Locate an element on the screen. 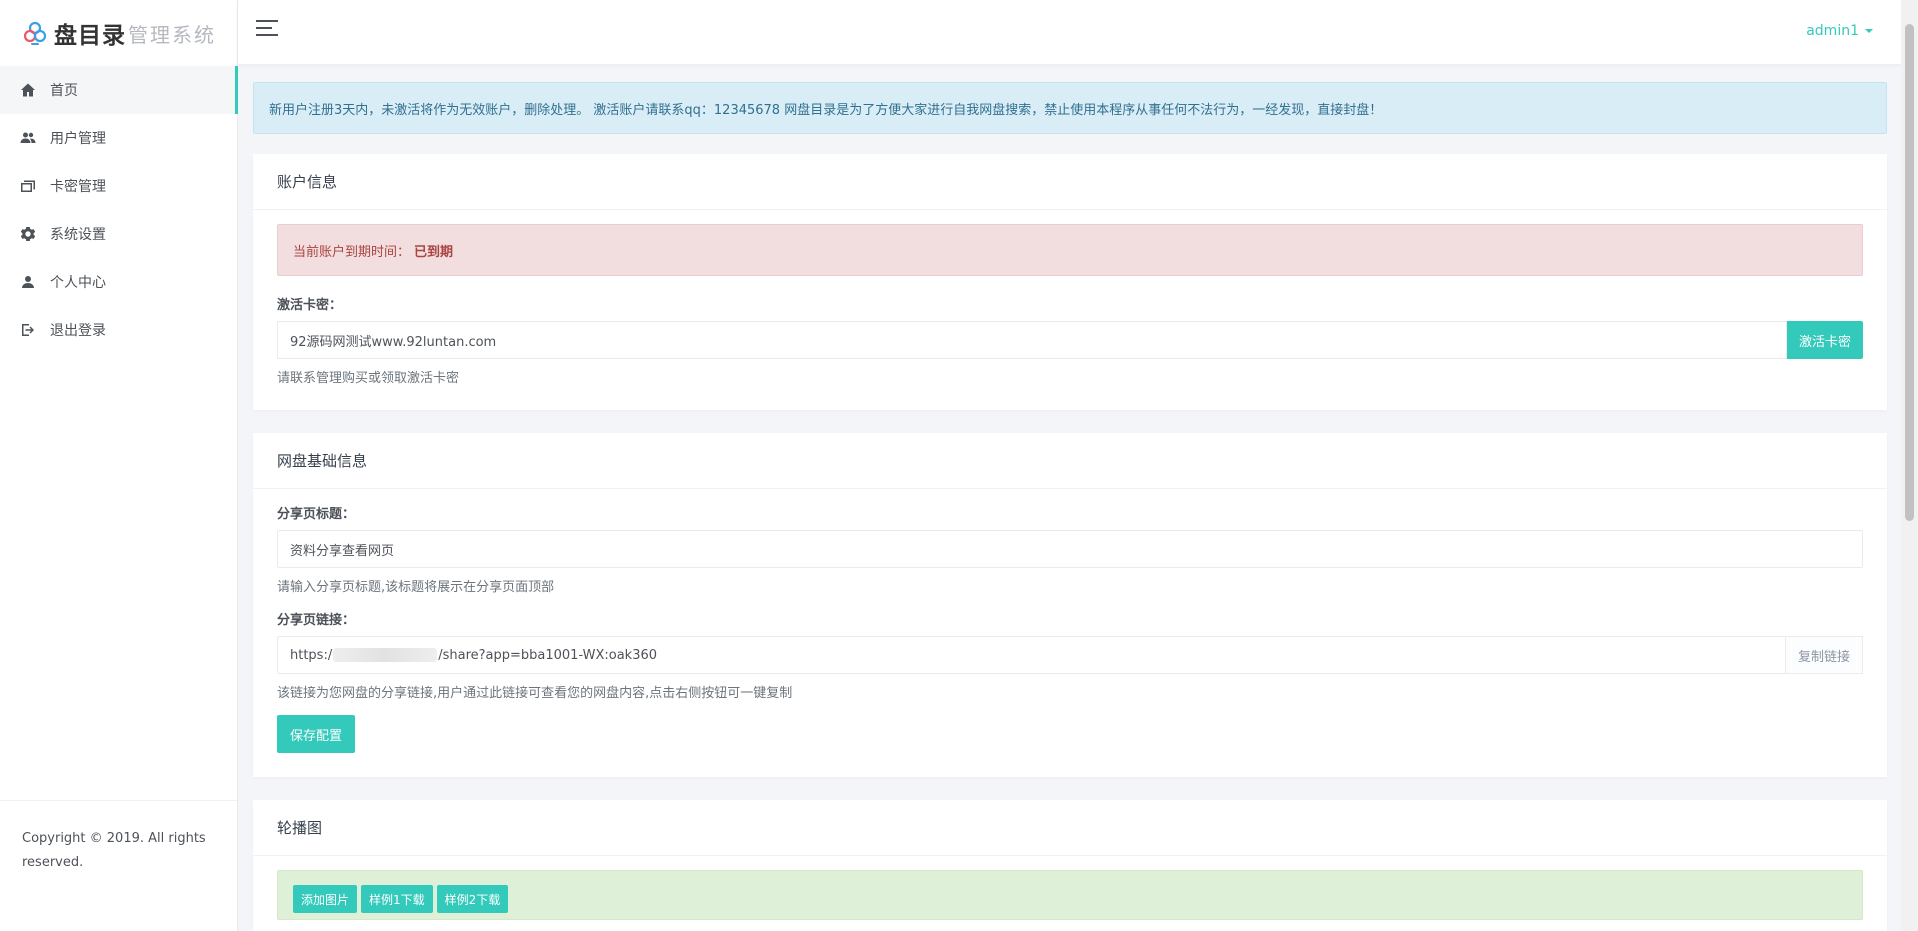 The image size is (1918, 931). share-title-group: 资料分享查看网页 is located at coordinates (1070, 549).